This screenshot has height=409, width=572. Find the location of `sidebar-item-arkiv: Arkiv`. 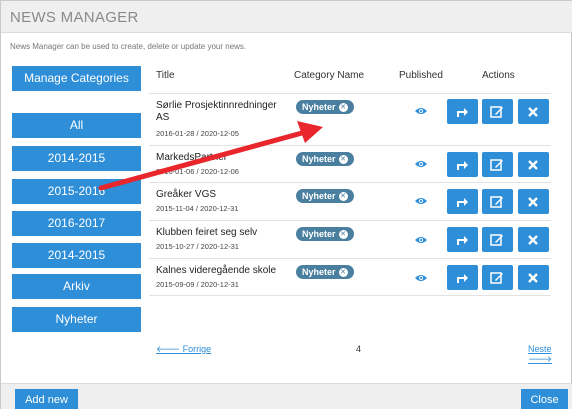

sidebar-item-arkiv: Arkiv is located at coordinates (76, 286).